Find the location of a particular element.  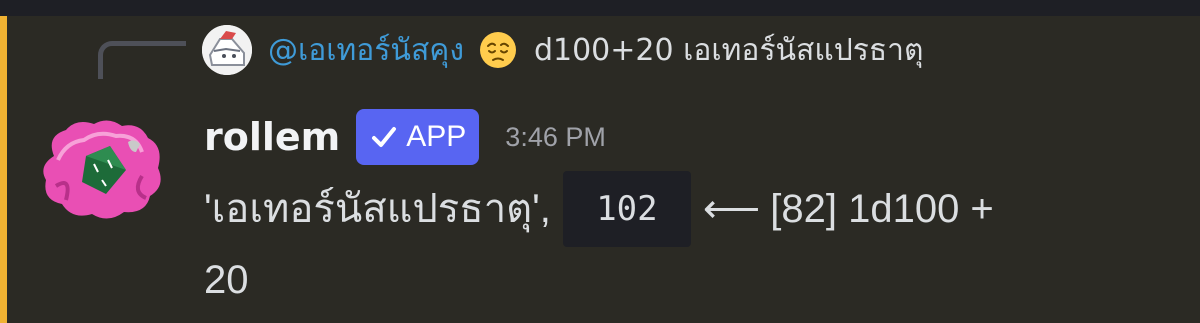

roll-breakdown: [82] 1d100 + is located at coordinates (882, 209).